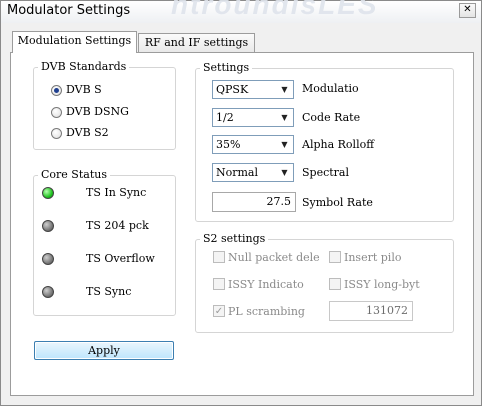 The image size is (482, 406). Describe the element at coordinates (335, 257) in the screenshot. I see `insert-pilots-checkbox` at that location.